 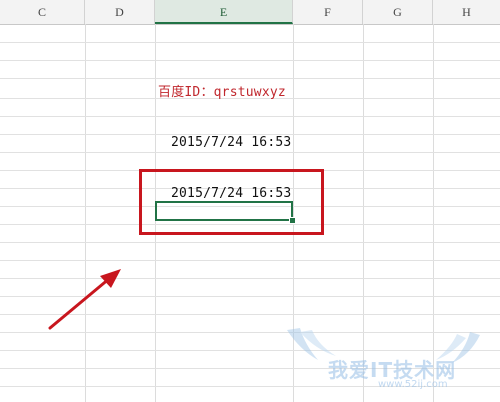 I want to click on arrow-icon, so click(x=84, y=299).